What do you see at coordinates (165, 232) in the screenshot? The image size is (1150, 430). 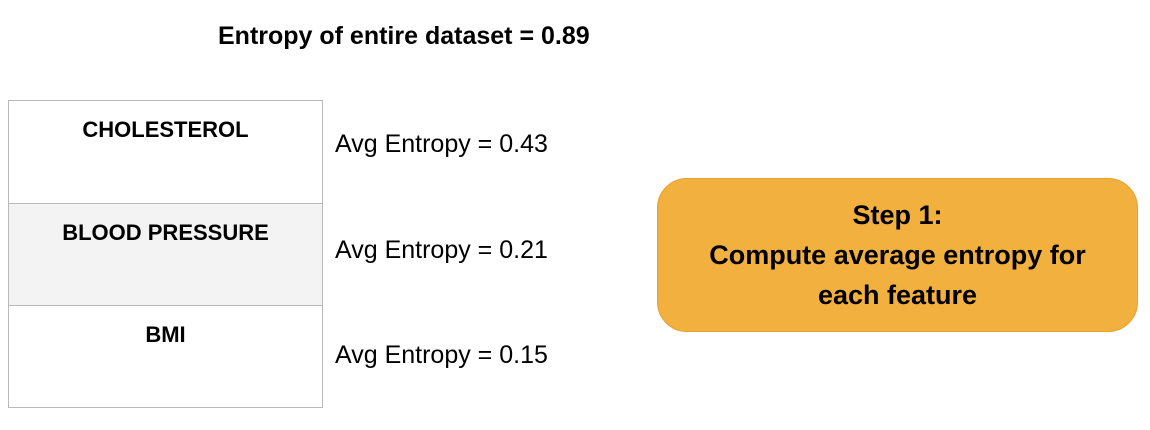 I see `feature-label: BLOOD PRESSURE` at bounding box center [165, 232].